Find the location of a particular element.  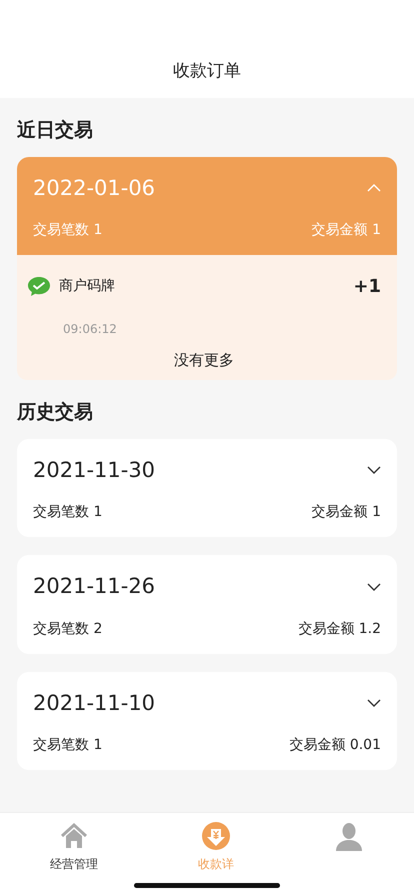

tab-item: 经营管理 is located at coordinates (74, 858).